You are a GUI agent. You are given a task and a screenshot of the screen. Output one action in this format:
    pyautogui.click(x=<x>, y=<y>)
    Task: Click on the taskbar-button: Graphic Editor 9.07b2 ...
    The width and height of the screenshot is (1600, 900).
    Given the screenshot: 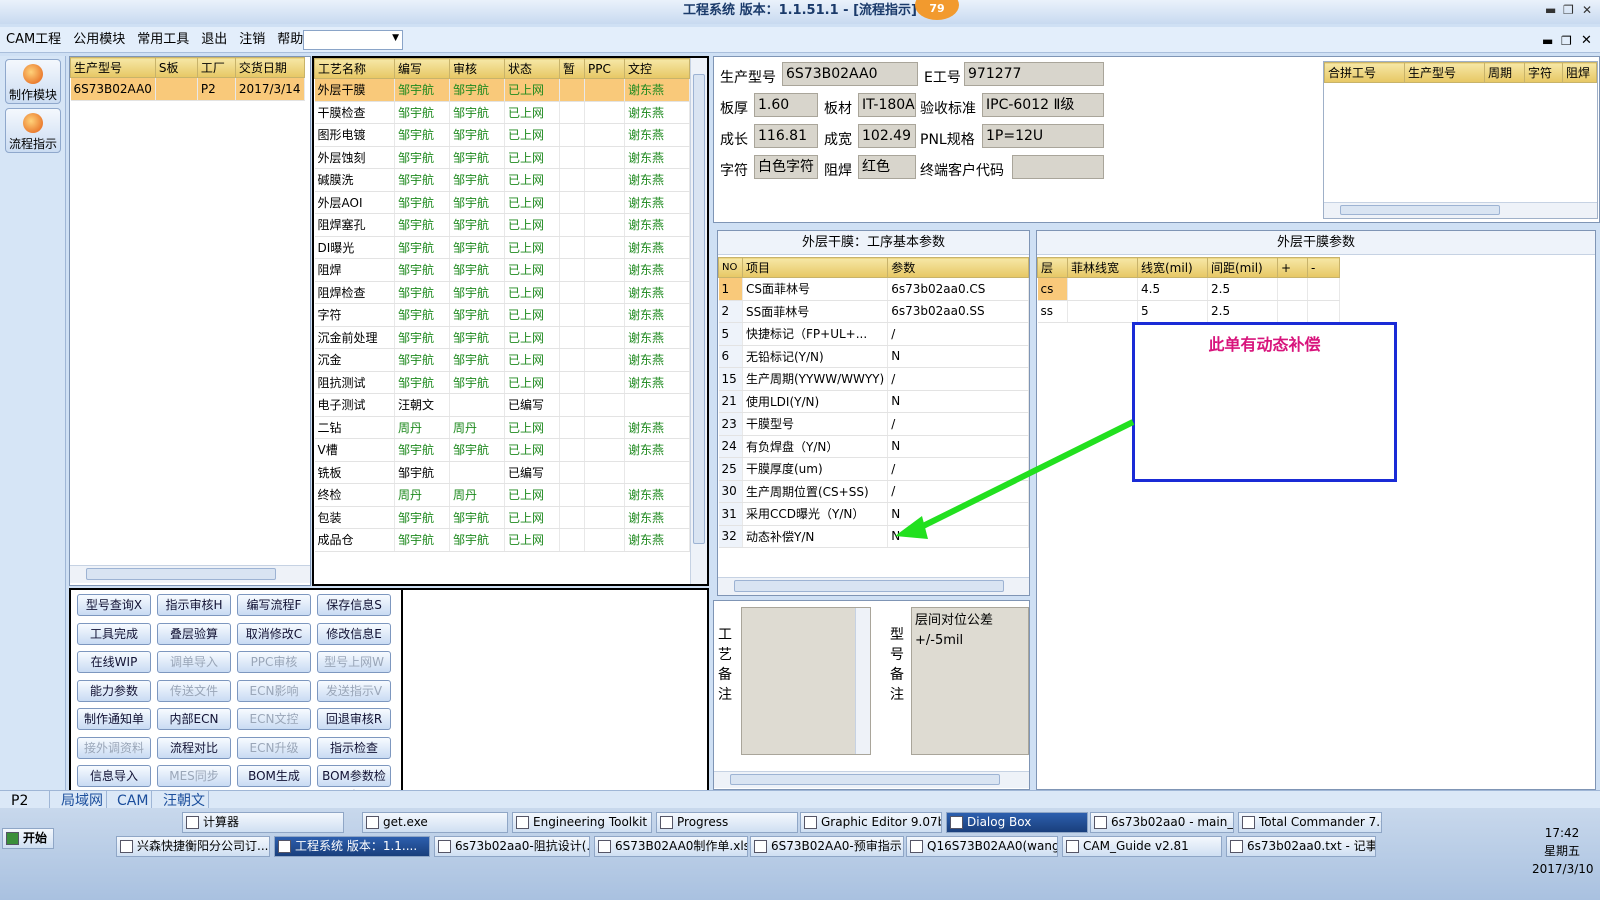 What is the action you would take?
    pyautogui.click(x=871, y=822)
    